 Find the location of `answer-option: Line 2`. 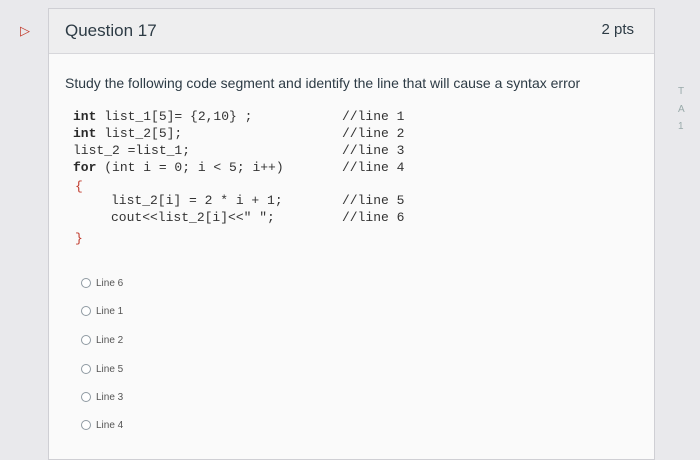

answer-option: Line 2 is located at coordinates (102, 340).